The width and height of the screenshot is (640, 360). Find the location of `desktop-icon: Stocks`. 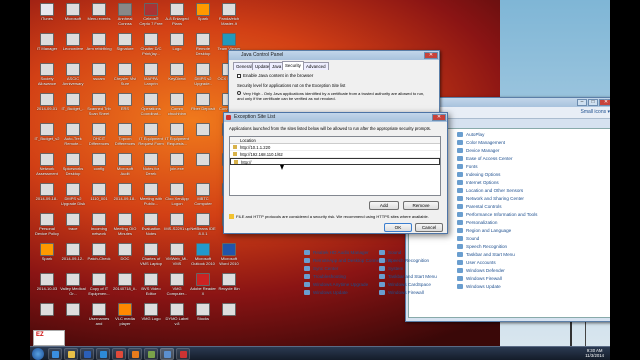

desktop-icon: Stocks is located at coordinates (203, 314).